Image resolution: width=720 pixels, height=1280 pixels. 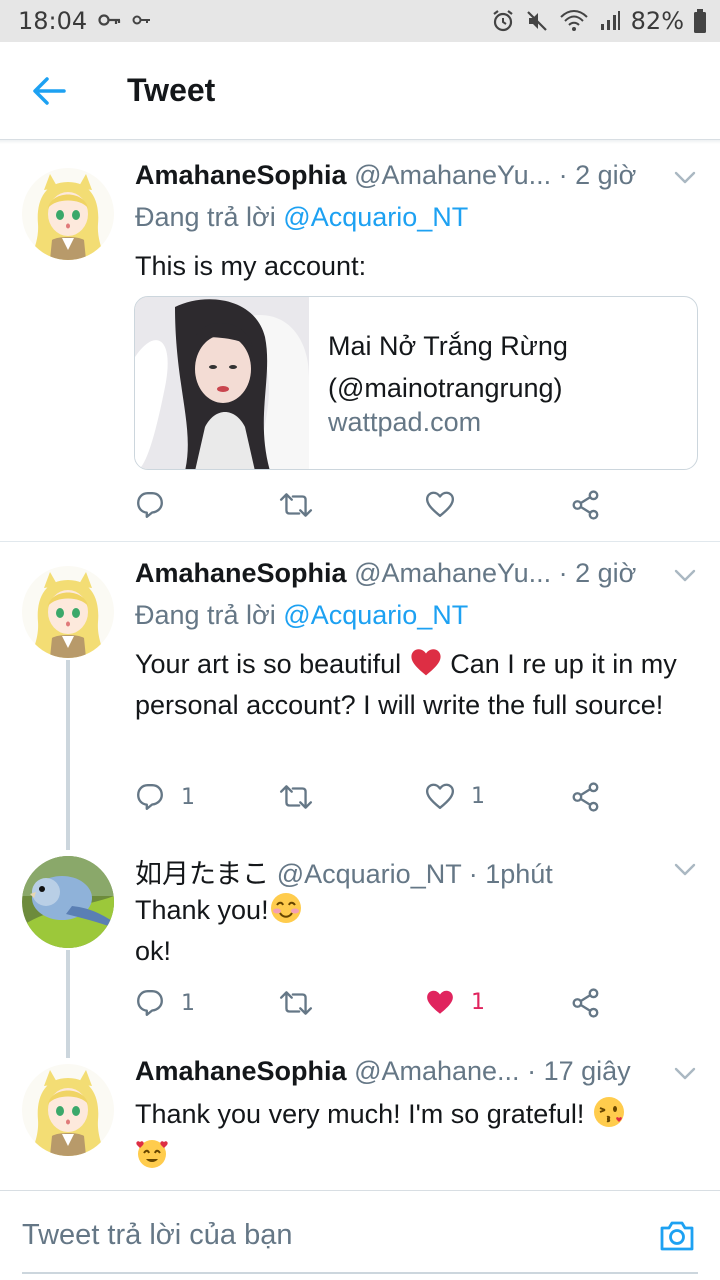 I want to click on reply-input: Tweet trả lời của bạn, so click(x=157, y=1235).